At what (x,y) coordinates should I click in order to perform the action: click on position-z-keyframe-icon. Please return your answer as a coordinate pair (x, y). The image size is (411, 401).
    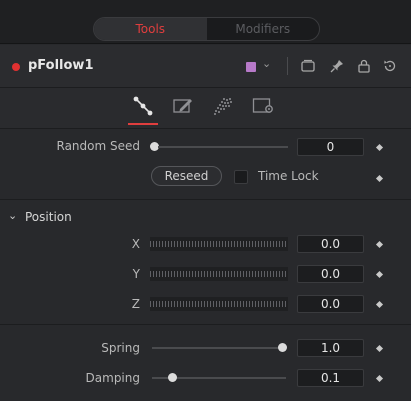
    Looking at the image, I should click on (379, 304).